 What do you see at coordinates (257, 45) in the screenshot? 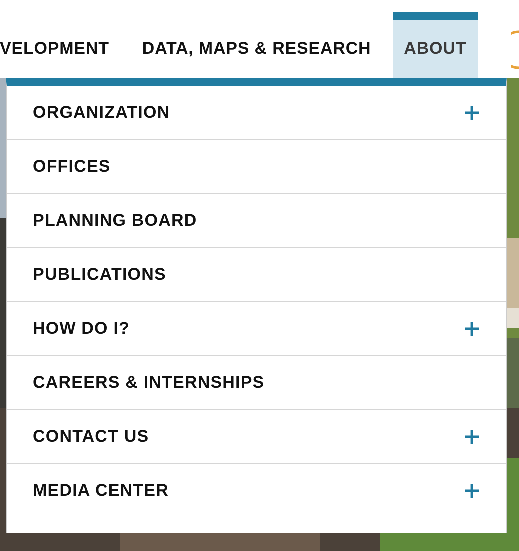
I see `nav-link: DATA, MAPS & RESEARCH` at bounding box center [257, 45].